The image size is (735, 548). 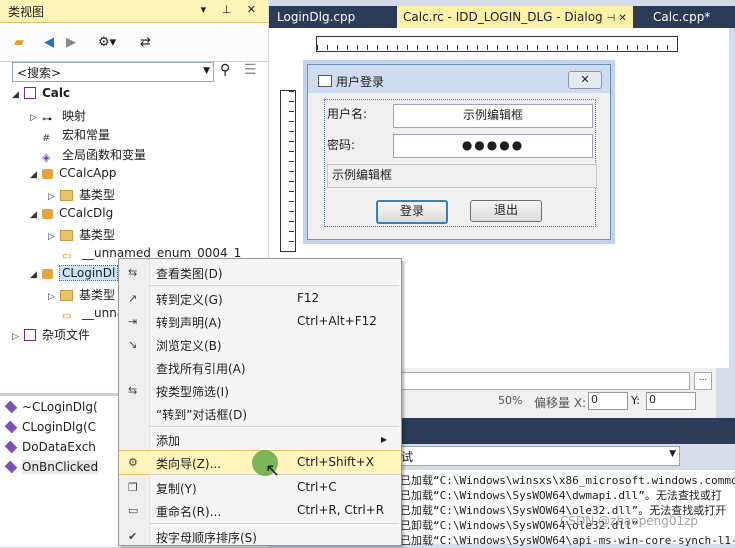 What do you see at coordinates (73, 176) in the screenshot?
I see `tree-item-ccalcapp: ◢ CCalcApp` at bounding box center [73, 176].